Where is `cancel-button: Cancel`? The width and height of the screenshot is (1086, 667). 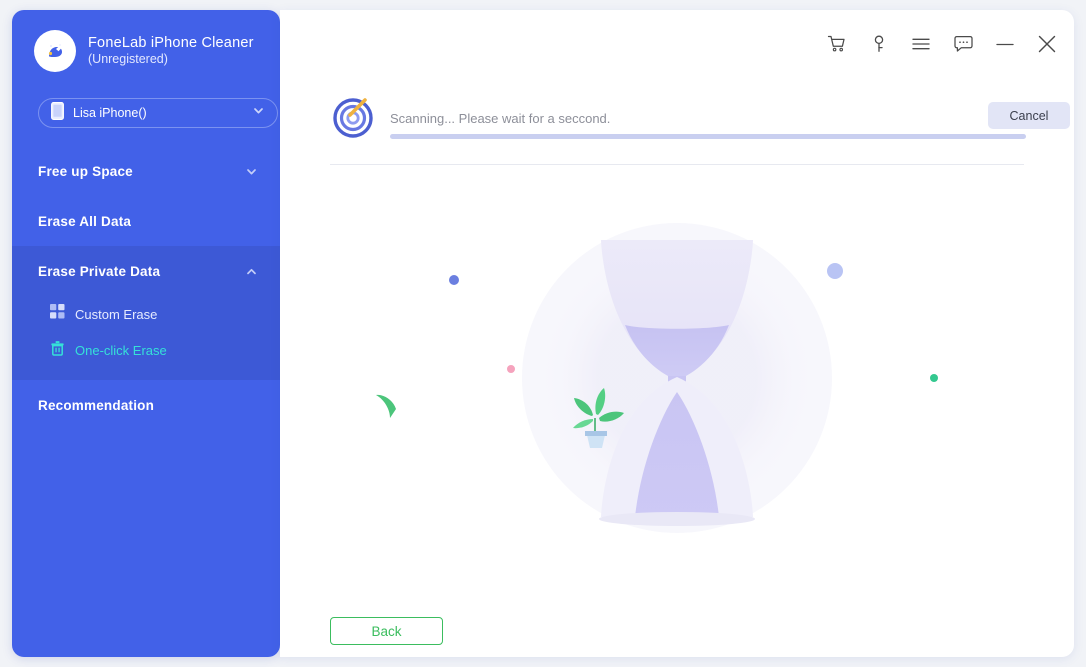 cancel-button: Cancel is located at coordinates (1029, 115).